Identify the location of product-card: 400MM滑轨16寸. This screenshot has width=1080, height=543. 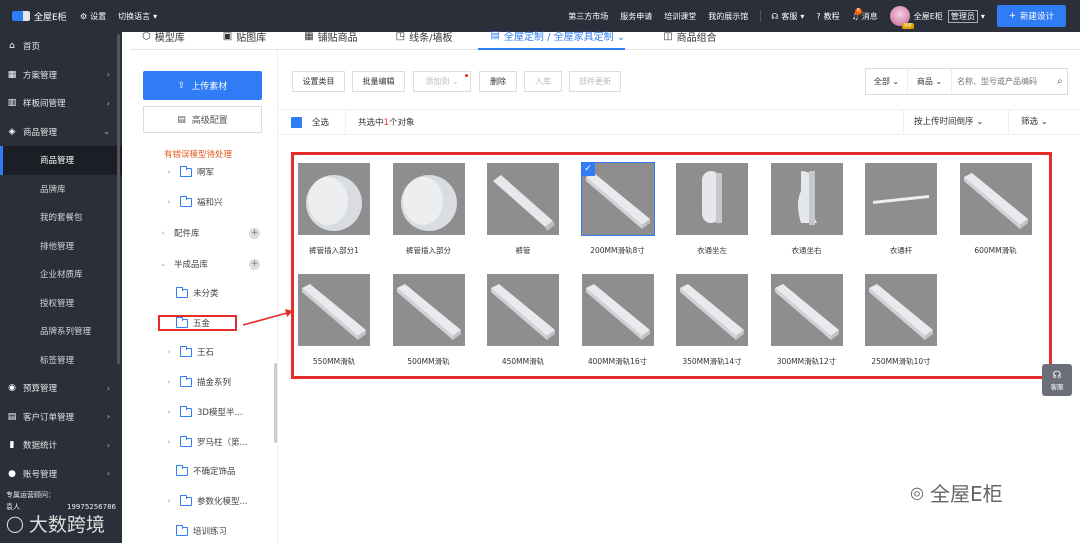
(621, 320).